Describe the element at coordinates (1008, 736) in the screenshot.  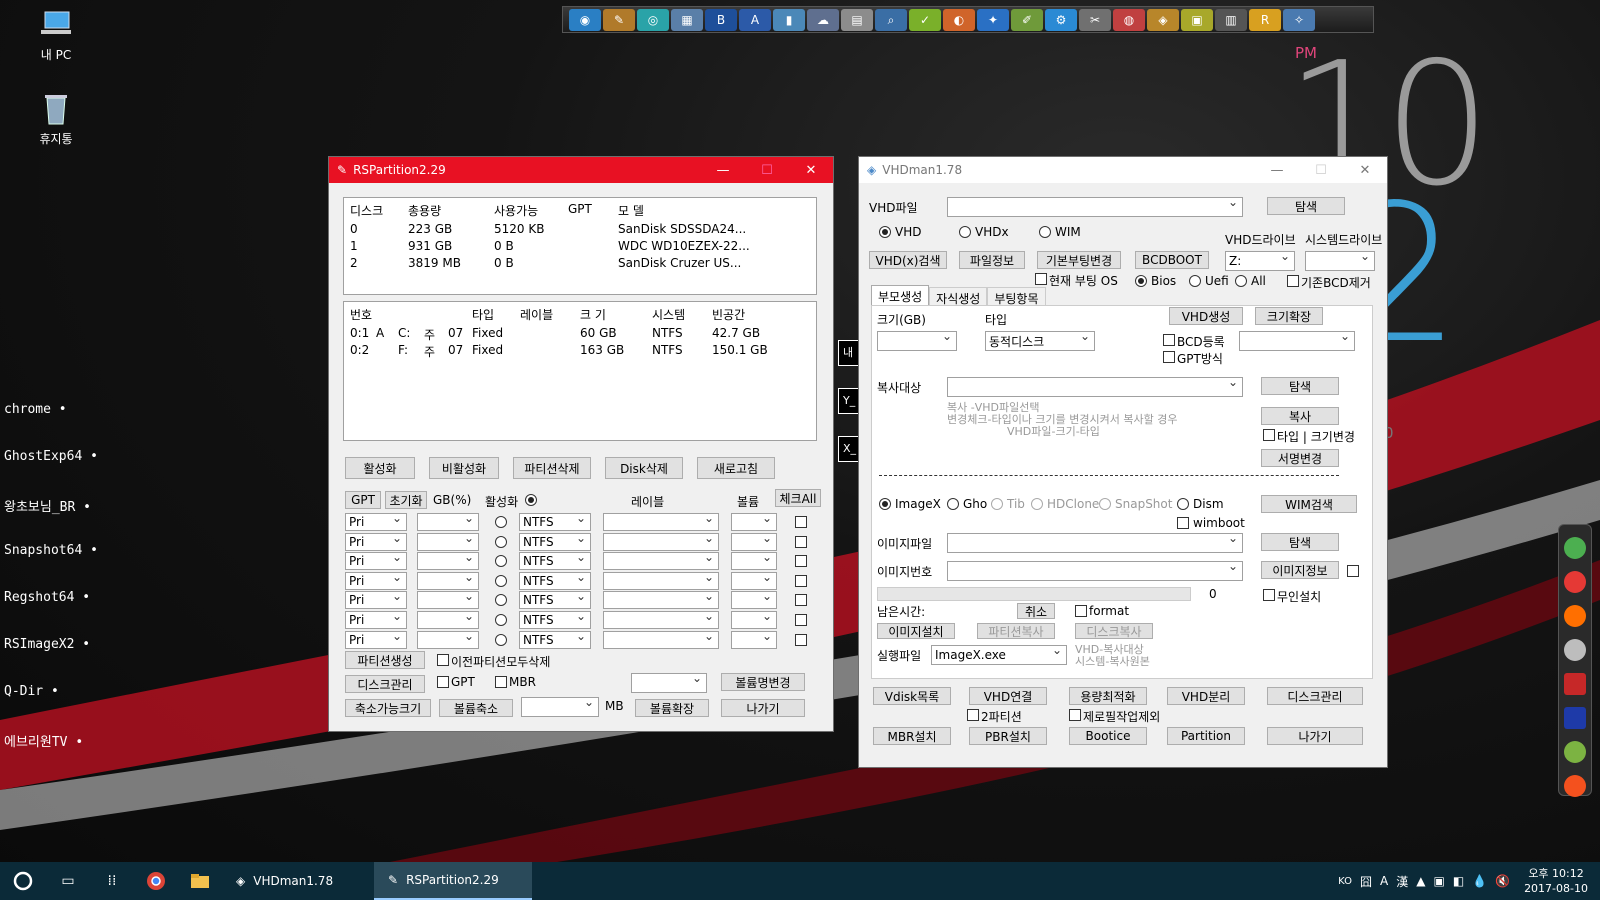
I see `pbr-install-button: PBR설치` at that location.